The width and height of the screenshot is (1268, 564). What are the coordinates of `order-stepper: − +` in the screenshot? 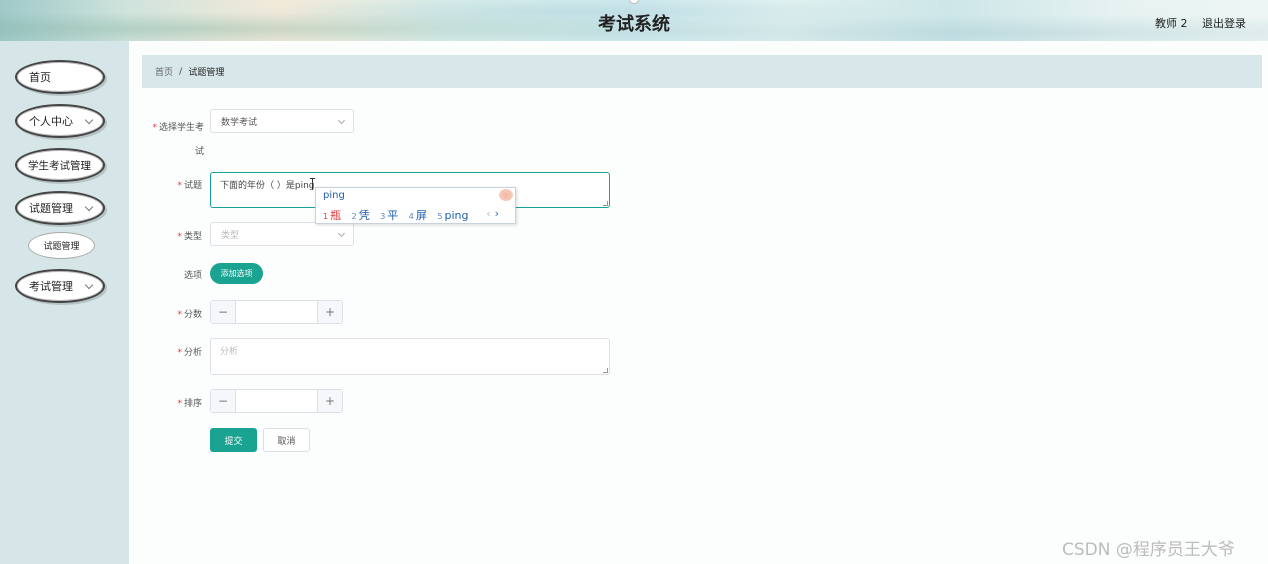 It's located at (276, 401).